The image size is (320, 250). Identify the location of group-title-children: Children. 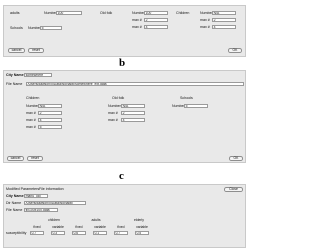
(183, 13).